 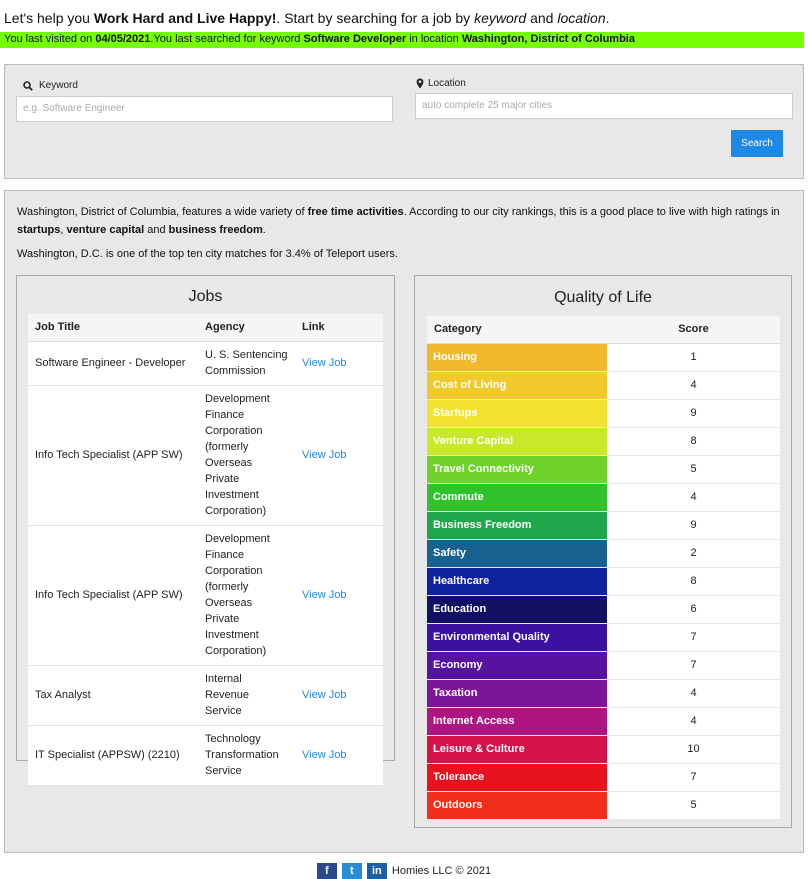 I want to click on qol-row: Startups 9, so click(x=603, y=413).